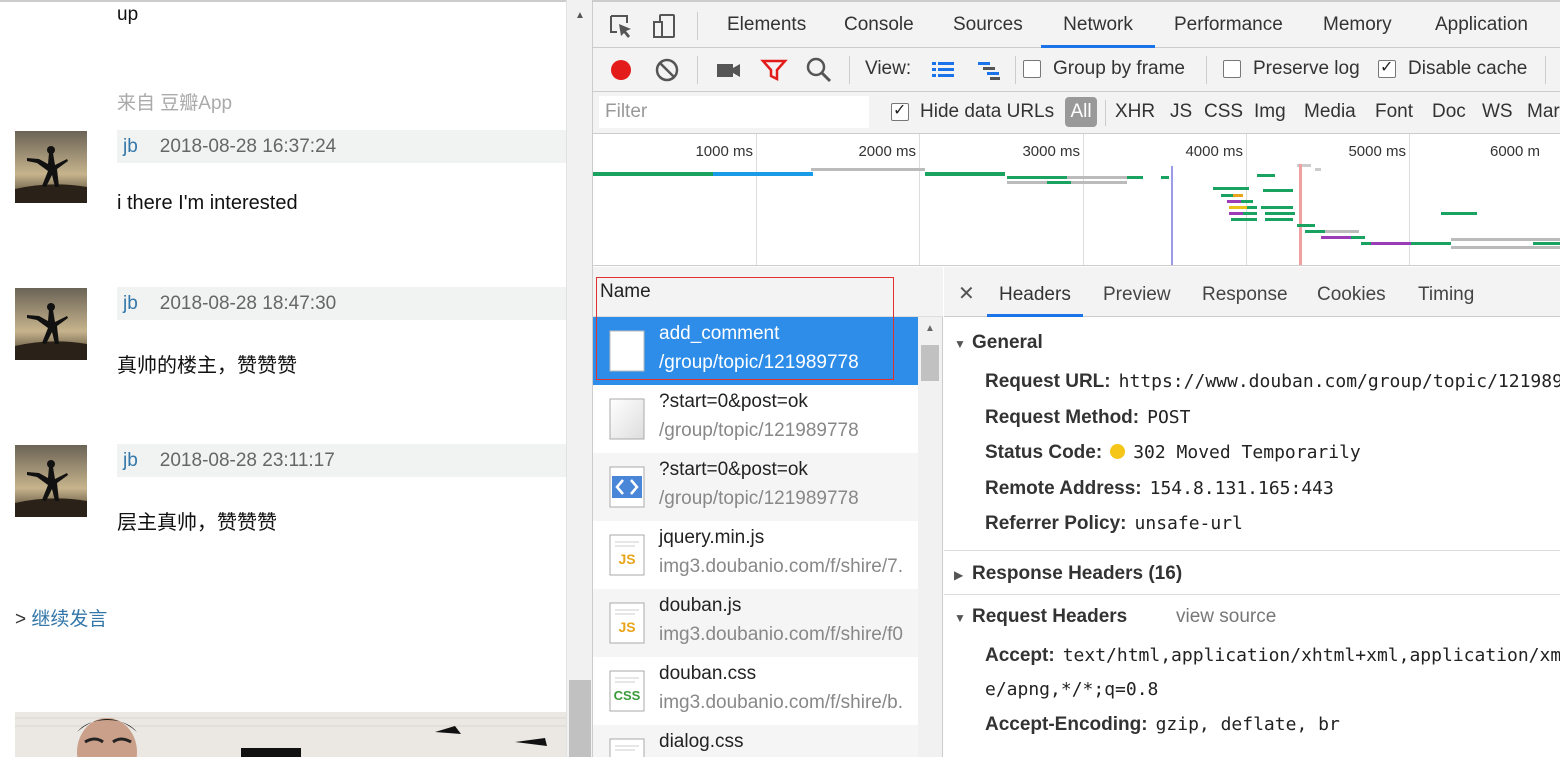 The width and height of the screenshot is (1560, 757). I want to click on clear-icon, so click(667, 70).